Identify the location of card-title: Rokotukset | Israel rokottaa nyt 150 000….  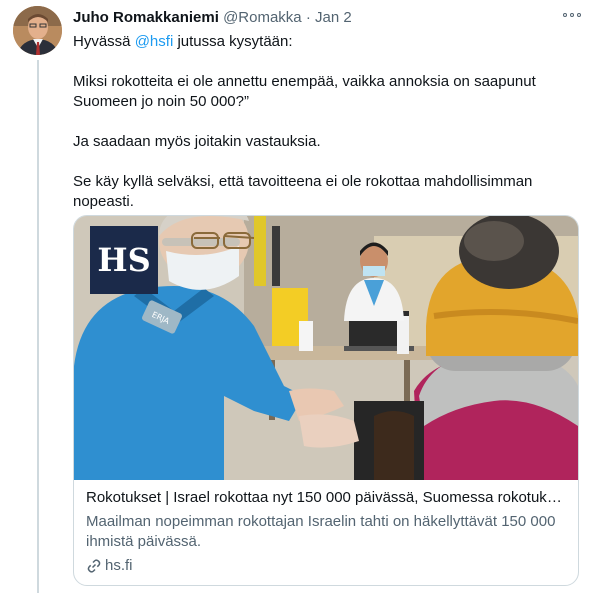
(326, 498).